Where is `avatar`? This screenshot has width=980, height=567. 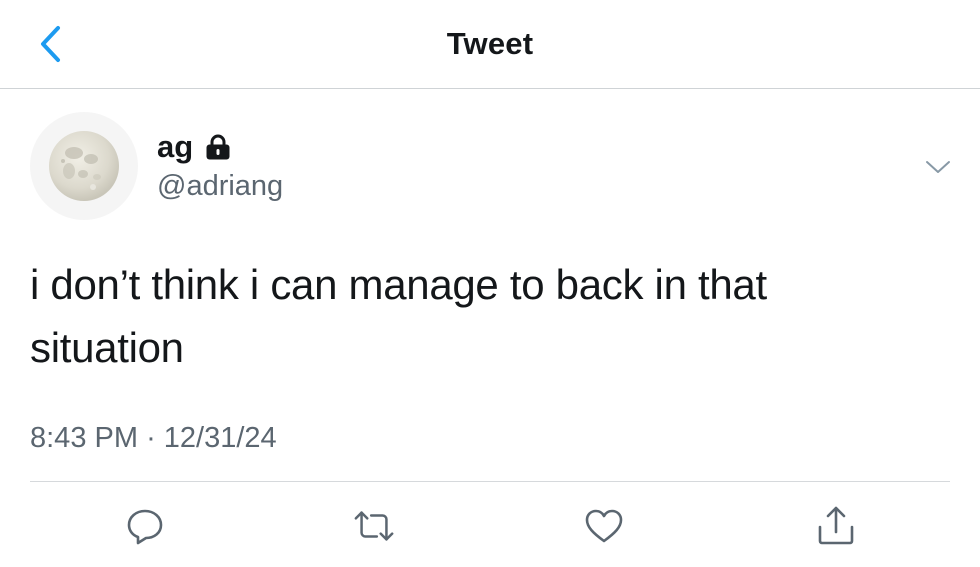
avatar is located at coordinates (84, 166).